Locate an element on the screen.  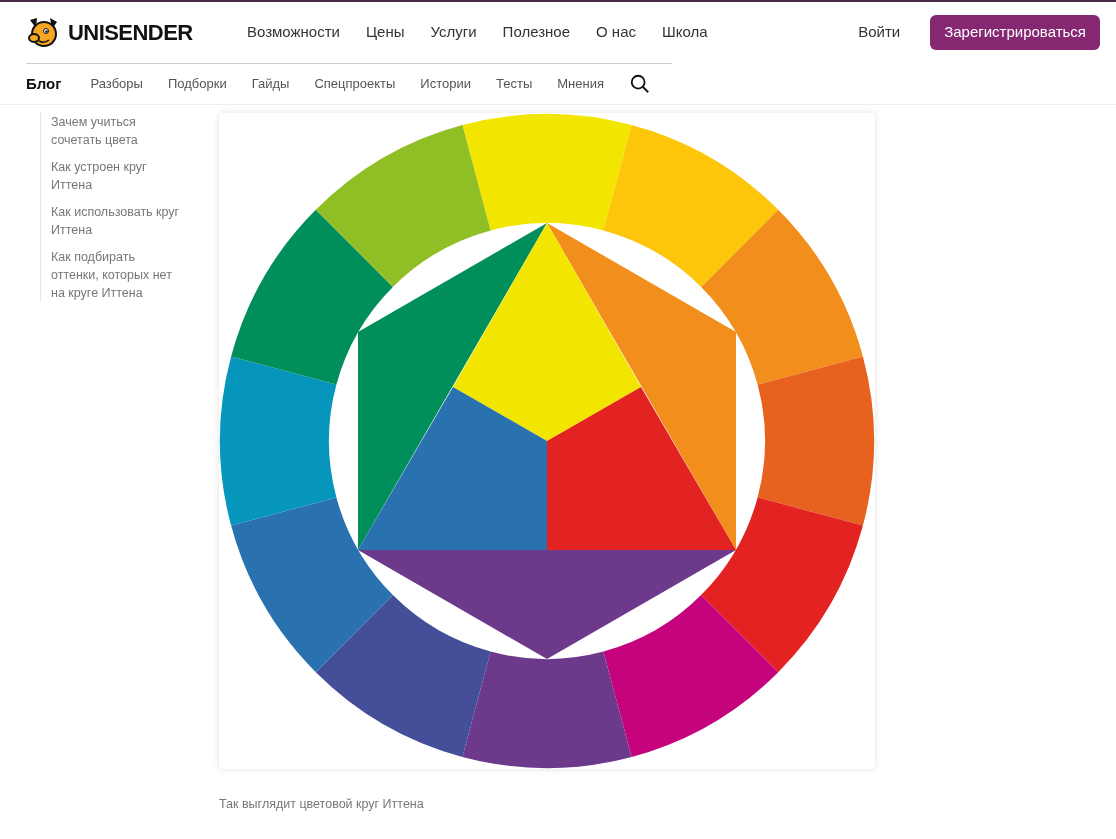
blog-tab: Блог is located at coordinates (44, 84).